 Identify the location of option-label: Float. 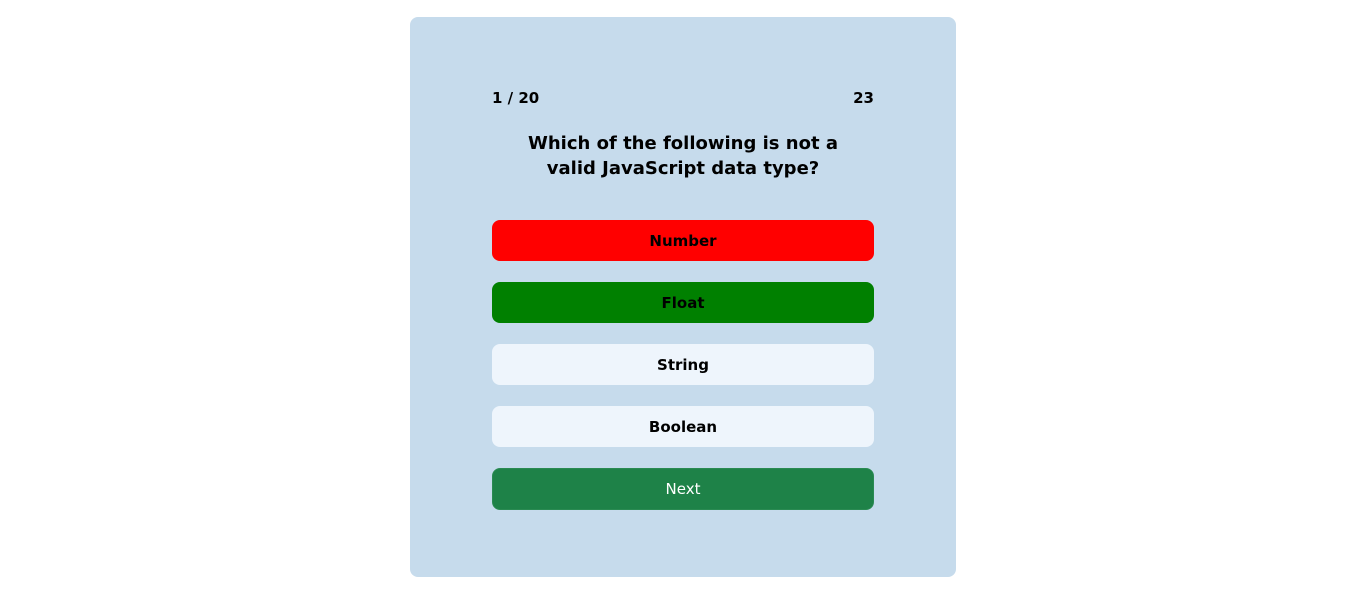
(683, 302).